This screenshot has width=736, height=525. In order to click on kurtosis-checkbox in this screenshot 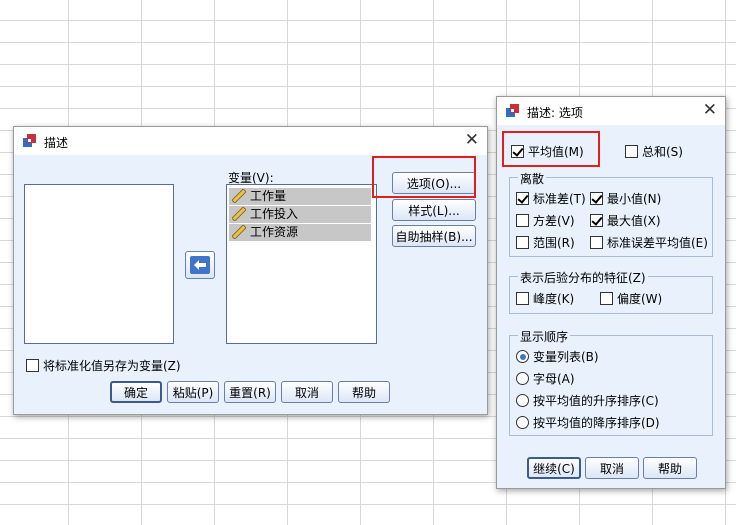, I will do `click(522, 298)`.